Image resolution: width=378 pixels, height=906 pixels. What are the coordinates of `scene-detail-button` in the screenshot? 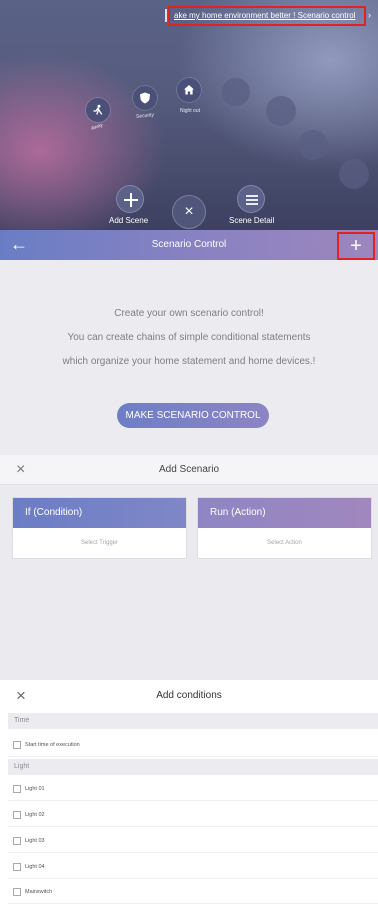 It's located at (251, 199).